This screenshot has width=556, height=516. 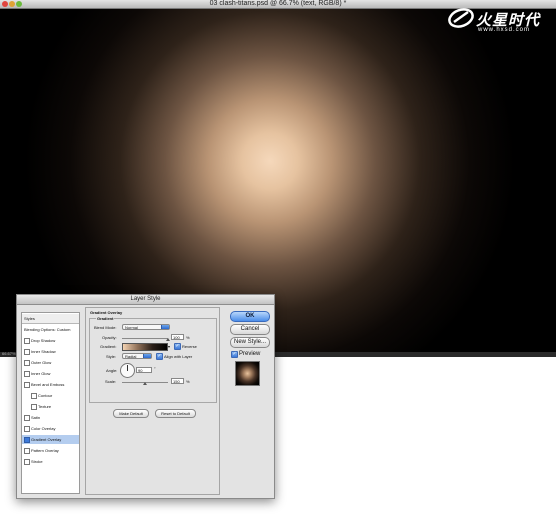 I want to click on pattern-overlay-checkbox, so click(x=27, y=451).